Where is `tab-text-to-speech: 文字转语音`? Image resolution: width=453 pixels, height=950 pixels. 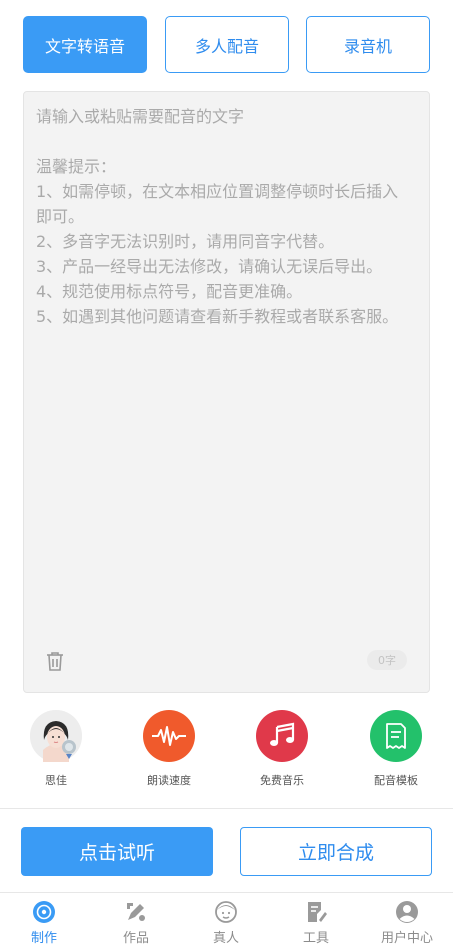 tab-text-to-speech: 文字转语音 is located at coordinates (85, 44).